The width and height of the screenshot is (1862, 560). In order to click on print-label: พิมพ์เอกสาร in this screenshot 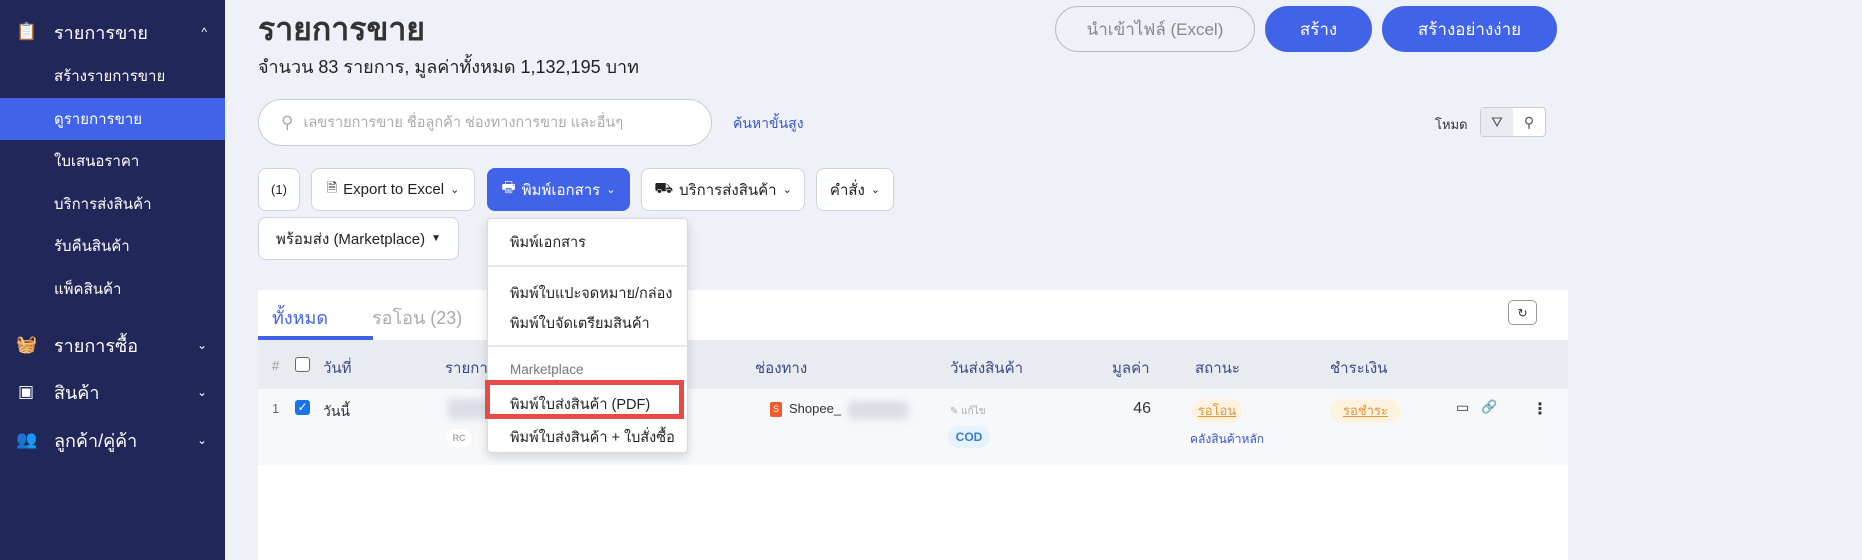, I will do `click(561, 190)`.